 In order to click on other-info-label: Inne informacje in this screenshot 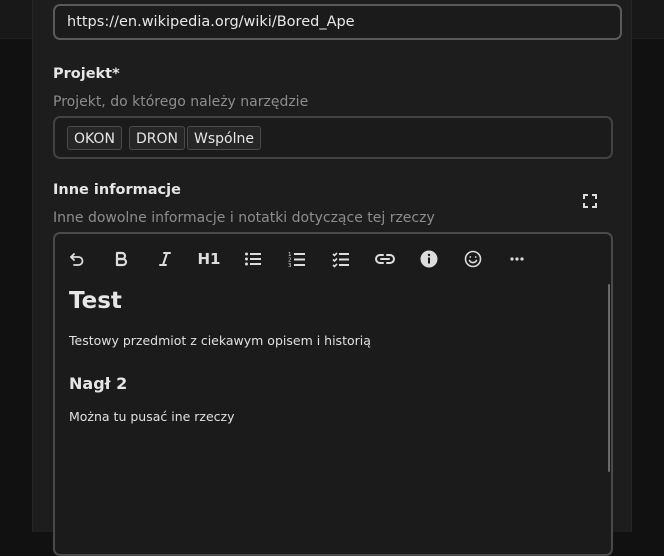, I will do `click(117, 190)`.